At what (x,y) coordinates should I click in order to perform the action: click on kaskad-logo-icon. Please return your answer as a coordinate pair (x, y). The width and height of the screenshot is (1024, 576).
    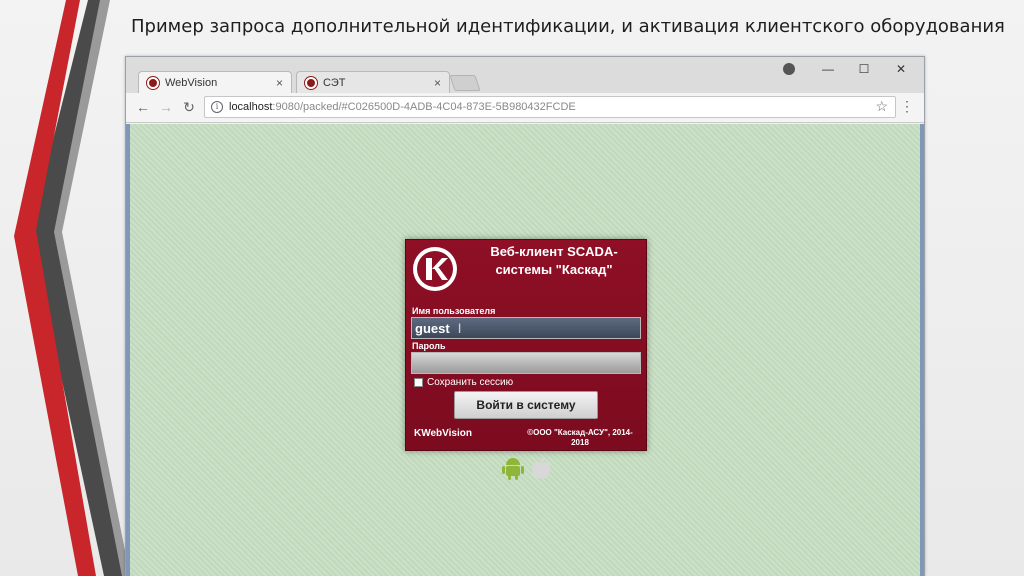
    Looking at the image, I should click on (435, 269).